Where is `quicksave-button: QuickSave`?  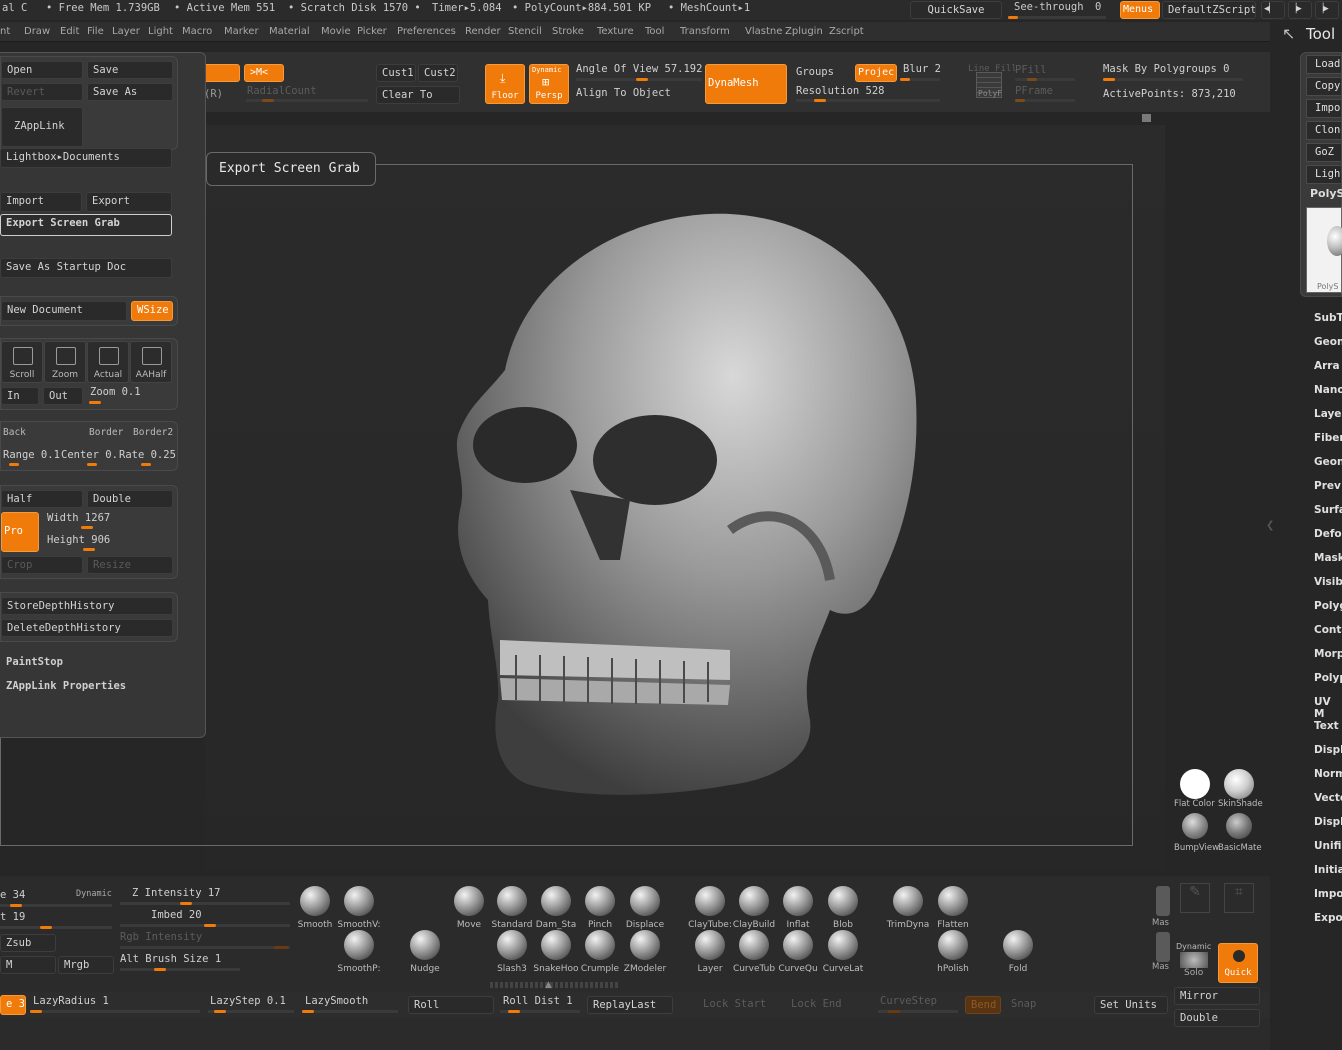
quicksave-button: QuickSave is located at coordinates (956, 10).